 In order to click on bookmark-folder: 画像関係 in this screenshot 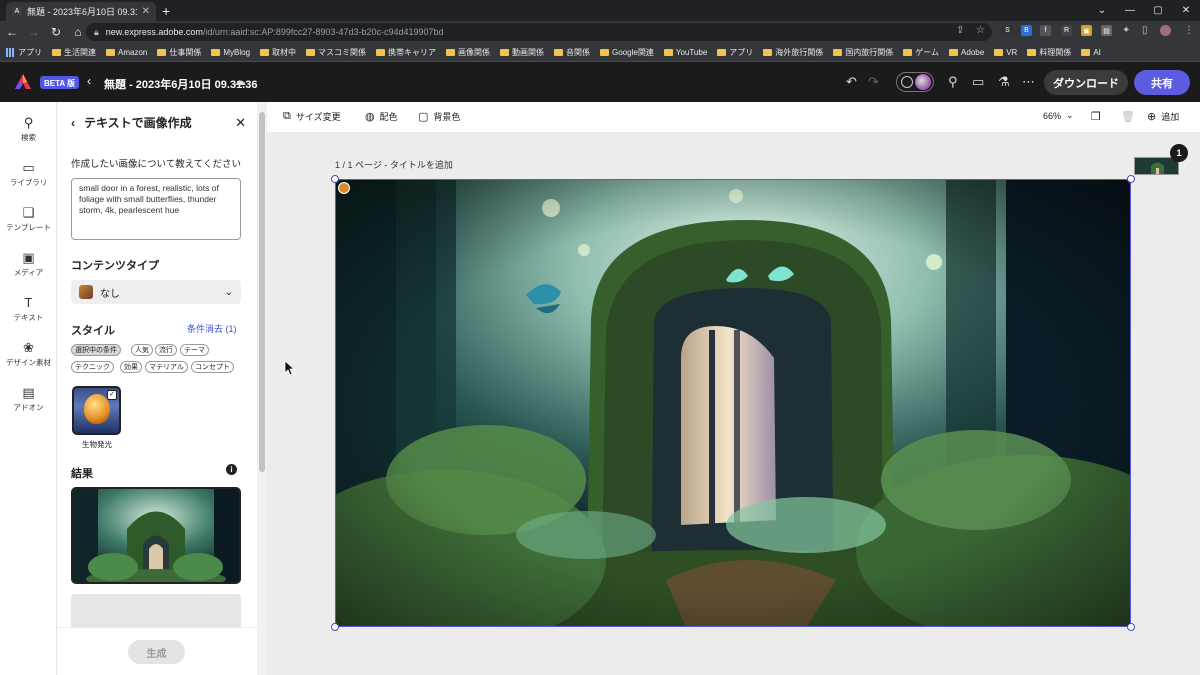, I will do `click(468, 52)`.